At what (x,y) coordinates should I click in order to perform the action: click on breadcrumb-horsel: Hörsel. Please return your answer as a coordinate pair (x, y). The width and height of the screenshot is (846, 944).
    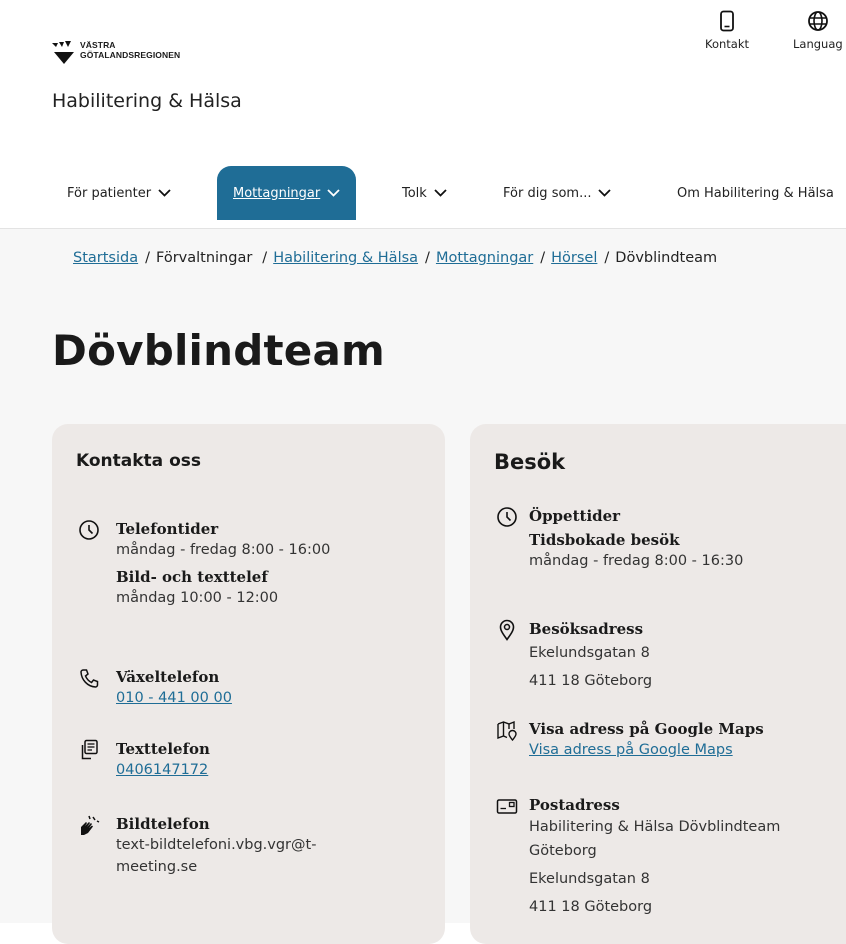
    Looking at the image, I should click on (574, 258).